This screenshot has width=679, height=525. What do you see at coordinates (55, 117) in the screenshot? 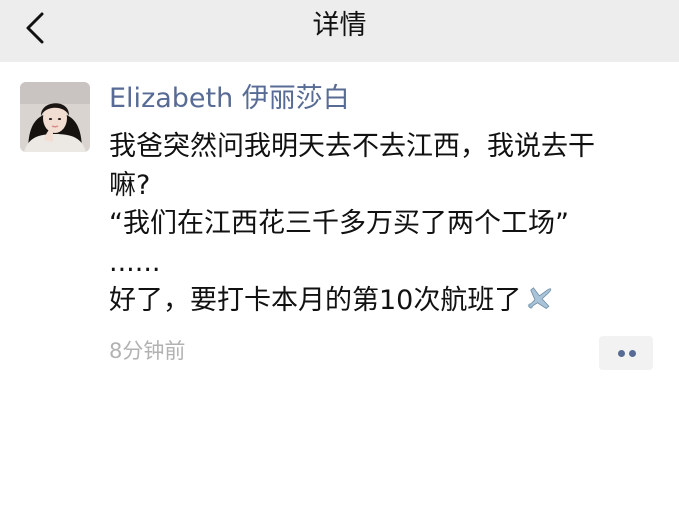
I see `avatar` at bounding box center [55, 117].